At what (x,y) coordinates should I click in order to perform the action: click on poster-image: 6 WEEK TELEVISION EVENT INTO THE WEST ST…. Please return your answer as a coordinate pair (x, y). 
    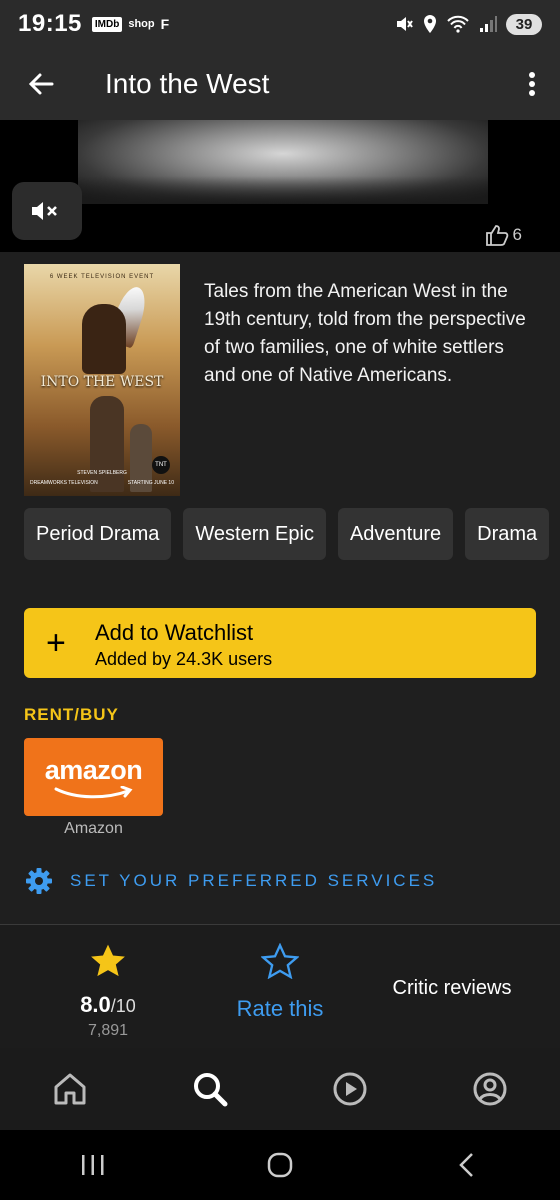
    Looking at the image, I should click on (102, 380).